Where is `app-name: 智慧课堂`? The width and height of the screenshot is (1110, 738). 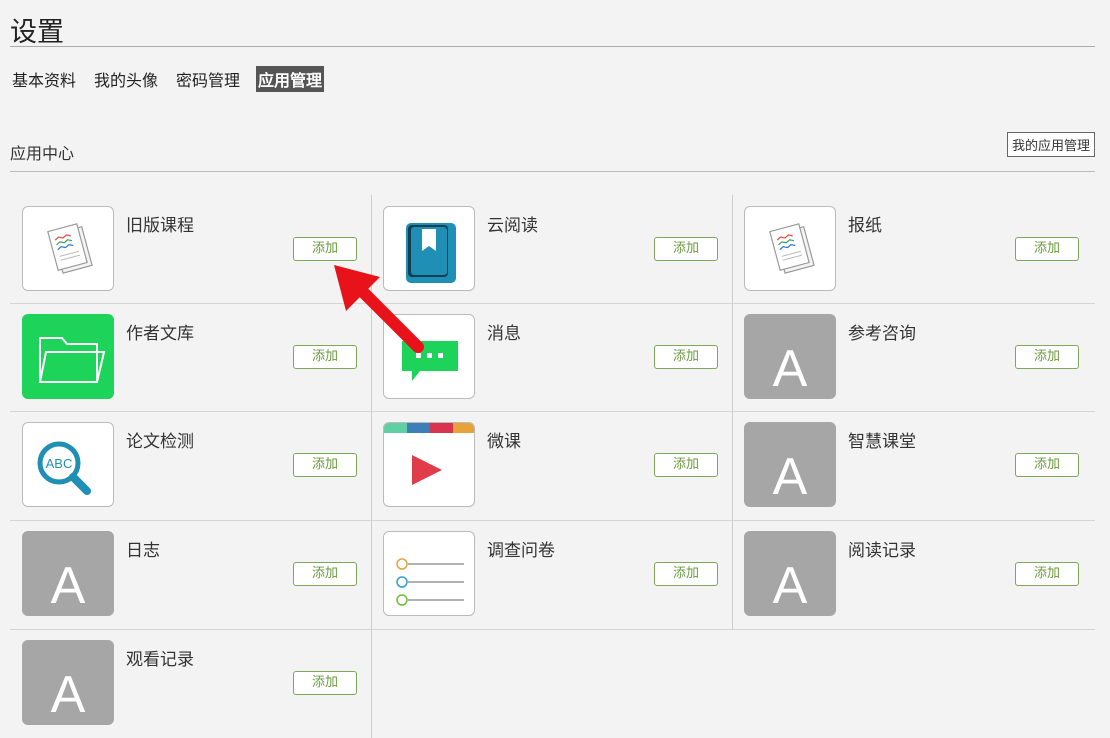 app-name: 智慧课堂 is located at coordinates (882, 442).